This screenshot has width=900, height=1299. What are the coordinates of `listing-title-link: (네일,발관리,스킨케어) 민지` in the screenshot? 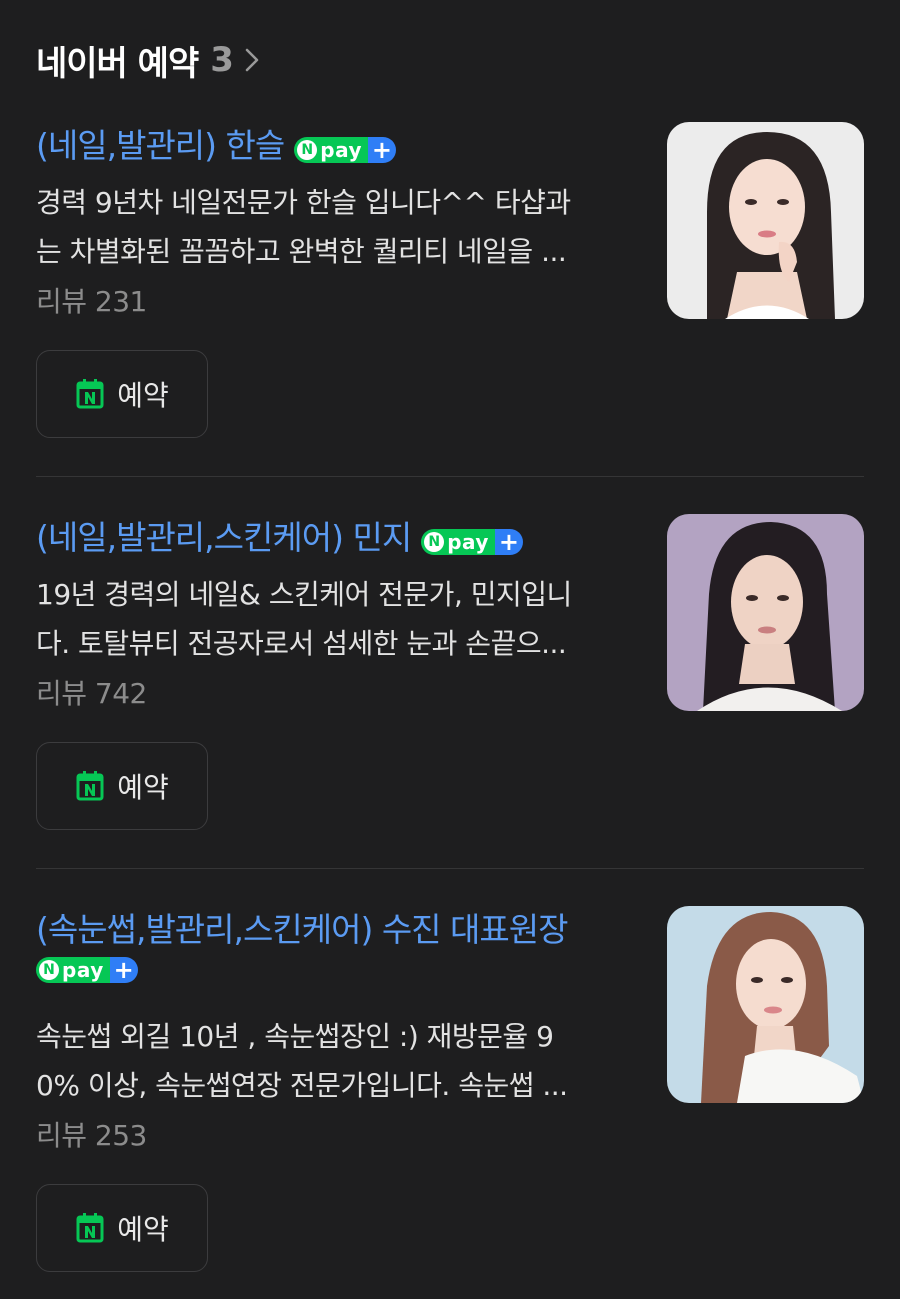 It's located at (224, 537).